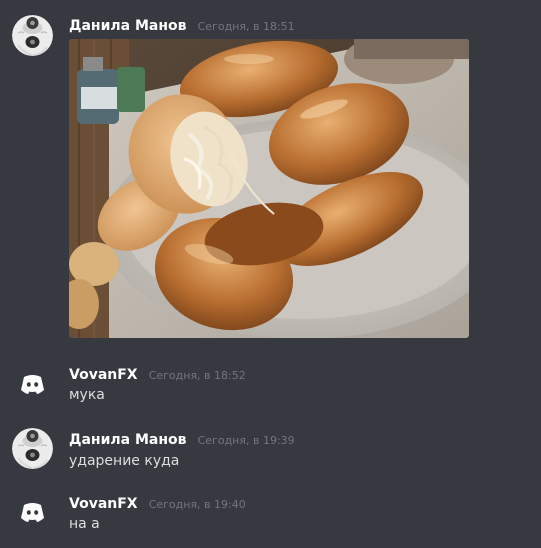 The height and width of the screenshot is (548, 541). What do you see at coordinates (197, 375) in the screenshot?
I see `timestamp: Сегодня, в 18:52` at bounding box center [197, 375].